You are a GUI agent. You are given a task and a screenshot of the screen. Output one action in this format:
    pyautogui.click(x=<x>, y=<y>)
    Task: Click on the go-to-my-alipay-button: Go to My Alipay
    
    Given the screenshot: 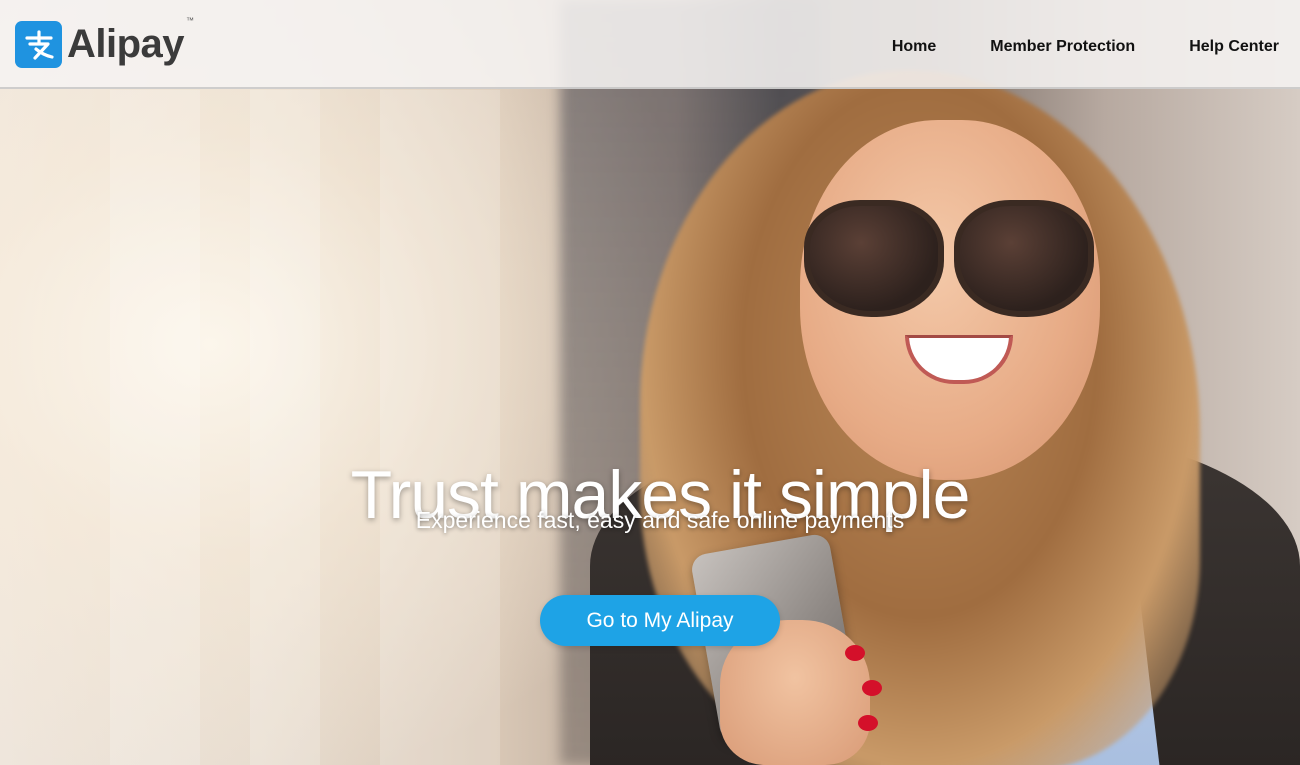 What is the action you would take?
    pyautogui.click(x=660, y=620)
    